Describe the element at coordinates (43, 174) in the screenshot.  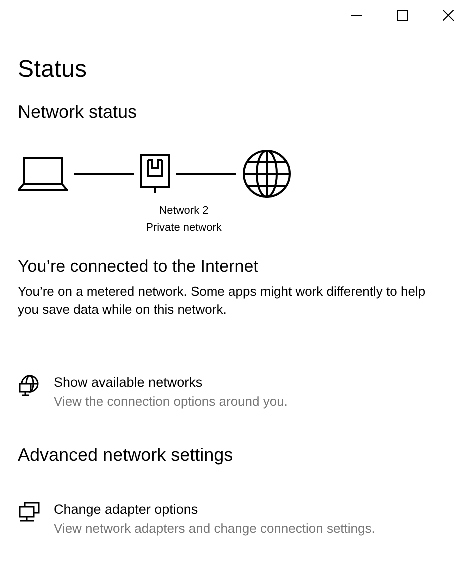
I see `laptop-icon` at that location.